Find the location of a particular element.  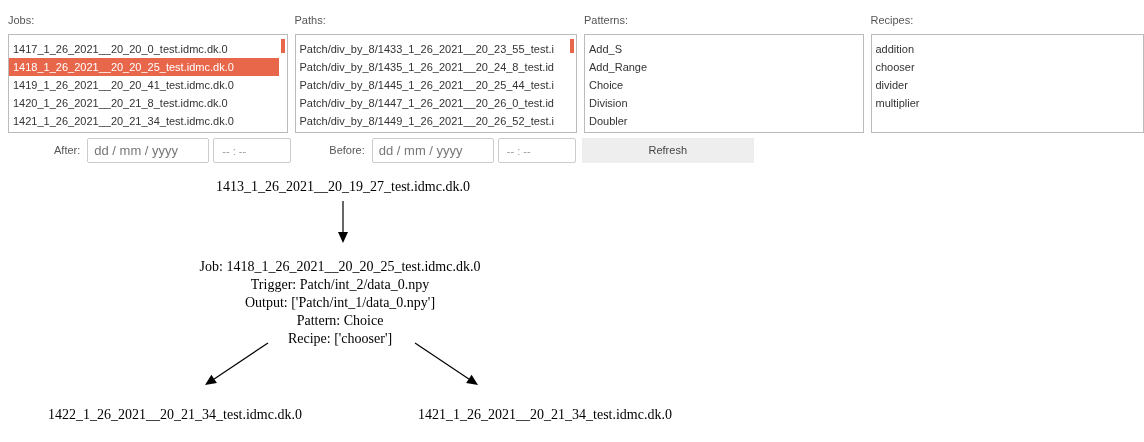

list-label: Recipes: is located at coordinates (892, 20).